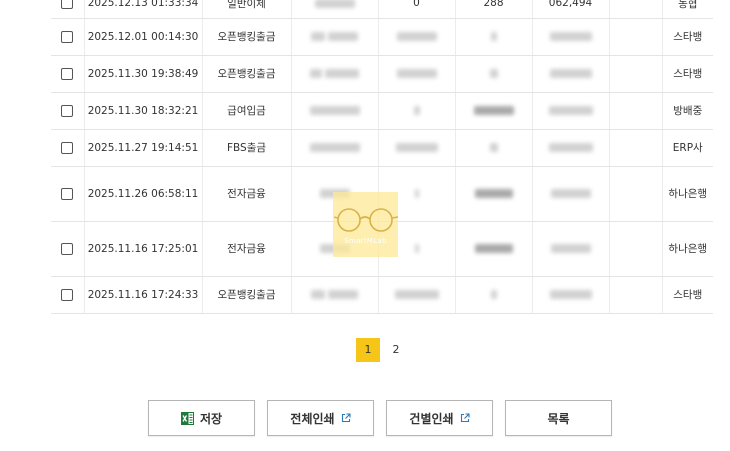 The height and width of the screenshot is (451, 730). What do you see at coordinates (246, 9) in the screenshot?
I see `type-cell: 일반이체` at bounding box center [246, 9].